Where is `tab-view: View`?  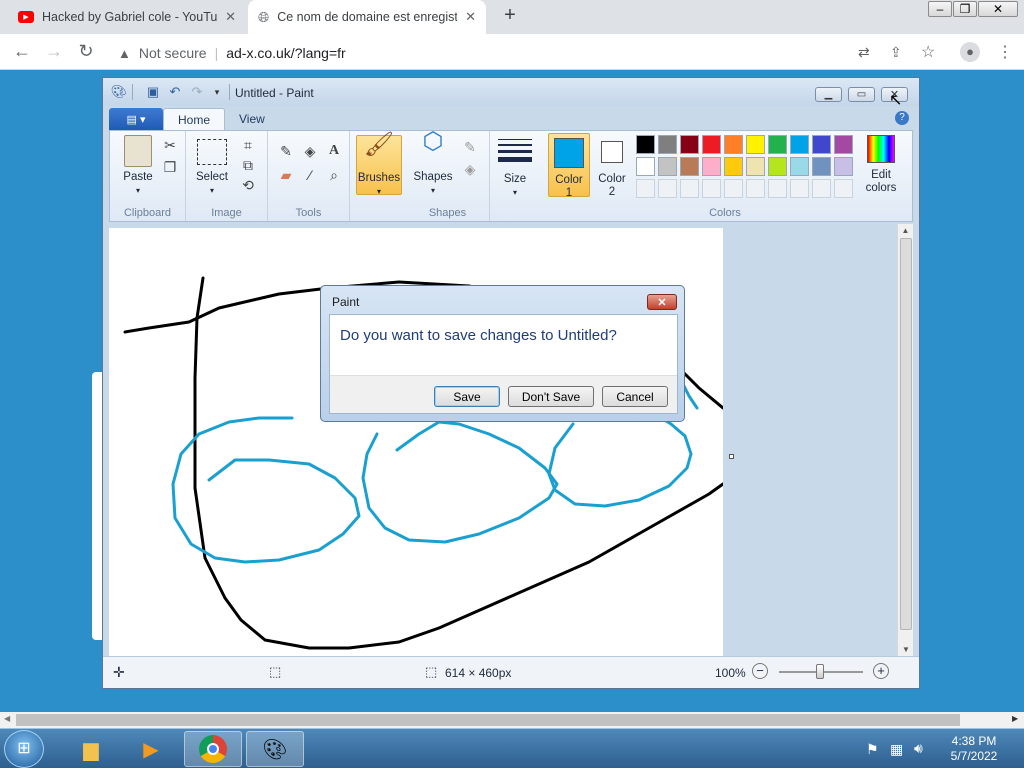 tab-view: View is located at coordinates (252, 119).